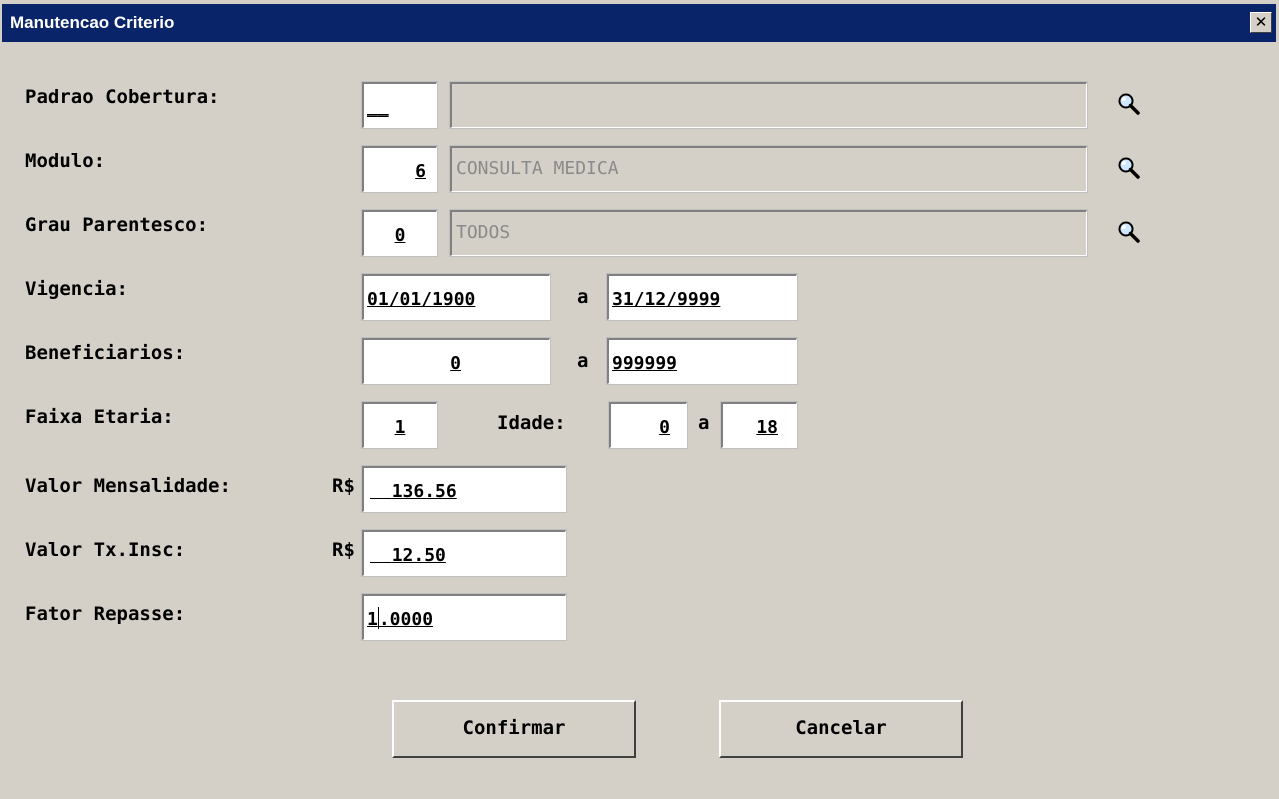 The height and width of the screenshot is (799, 1279). What do you see at coordinates (399, 105) in the screenshot?
I see `padrao-cobertura-code-input: __` at bounding box center [399, 105].